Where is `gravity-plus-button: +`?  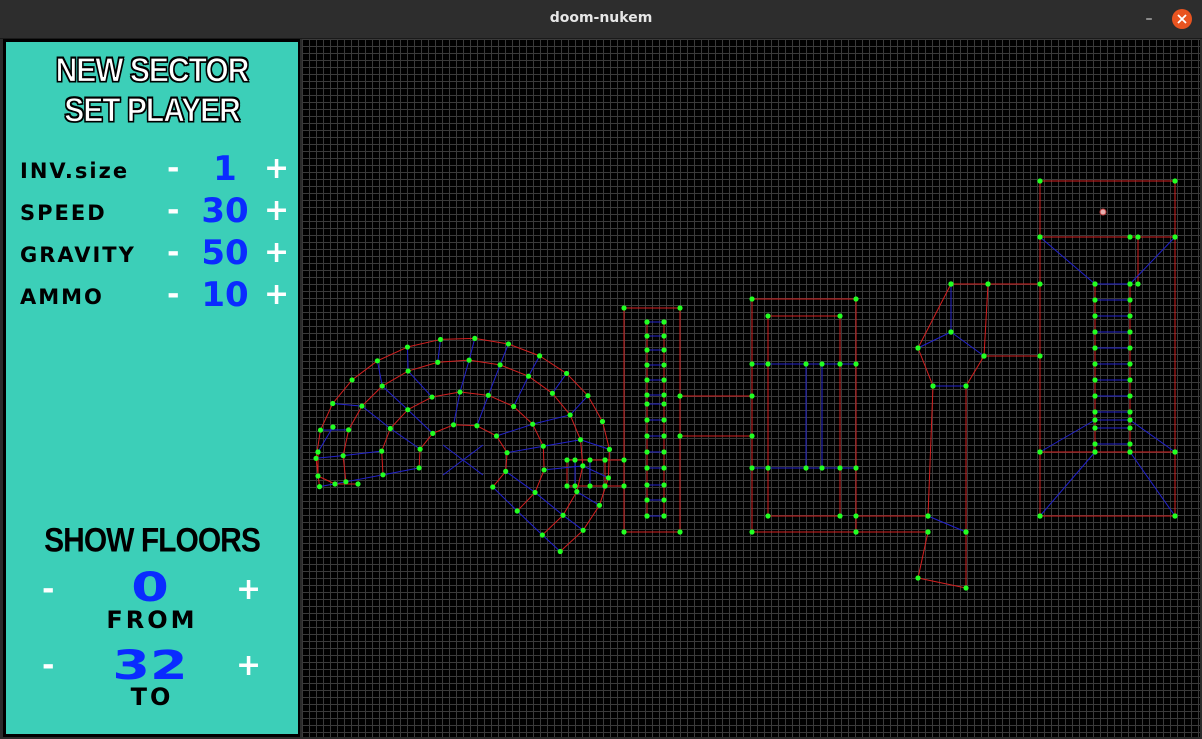
gravity-plus-button: + is located at coordinates (276, 253).